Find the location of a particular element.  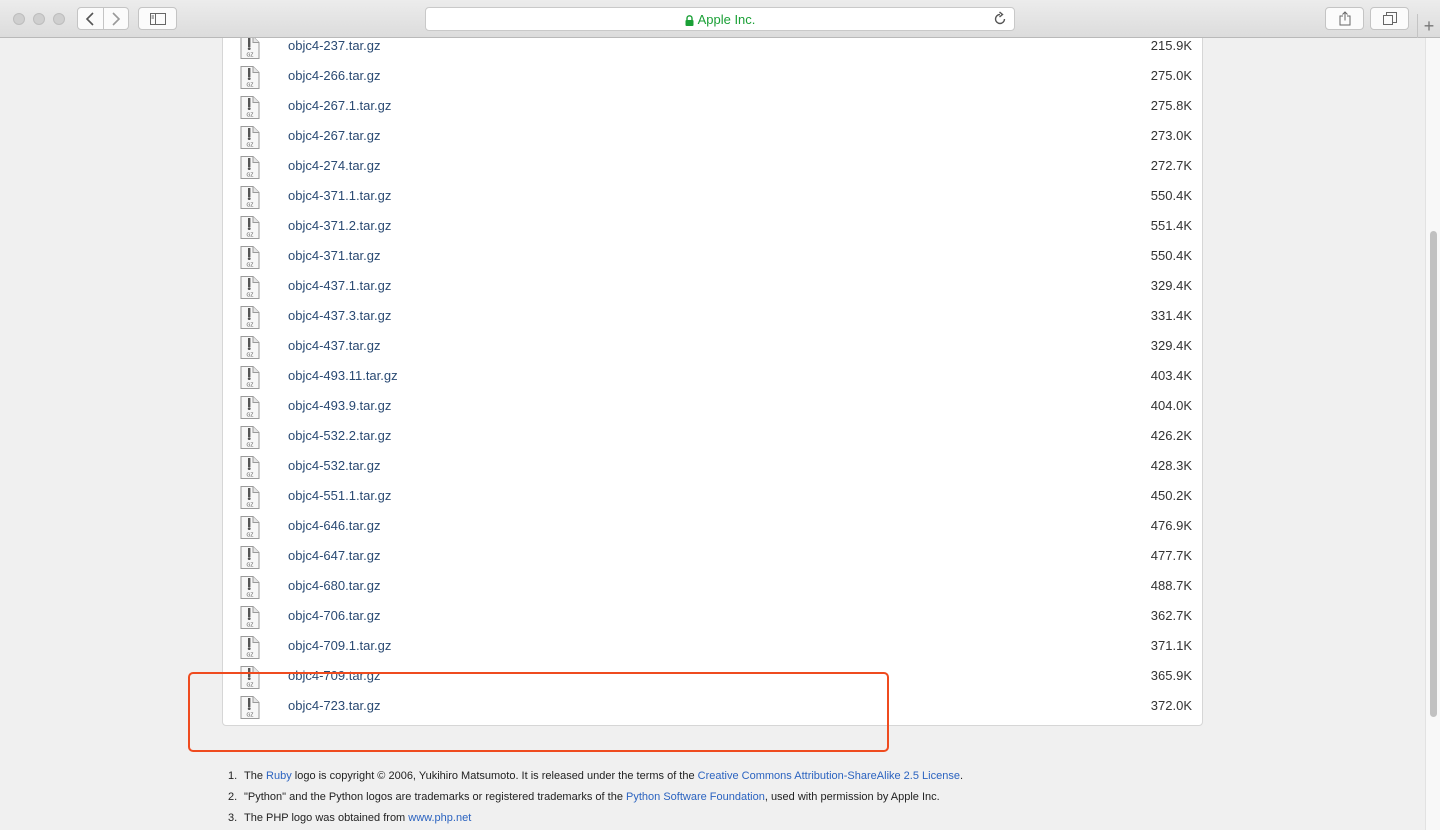

file-size: 215.9K is located at coordinates (1171, 45).